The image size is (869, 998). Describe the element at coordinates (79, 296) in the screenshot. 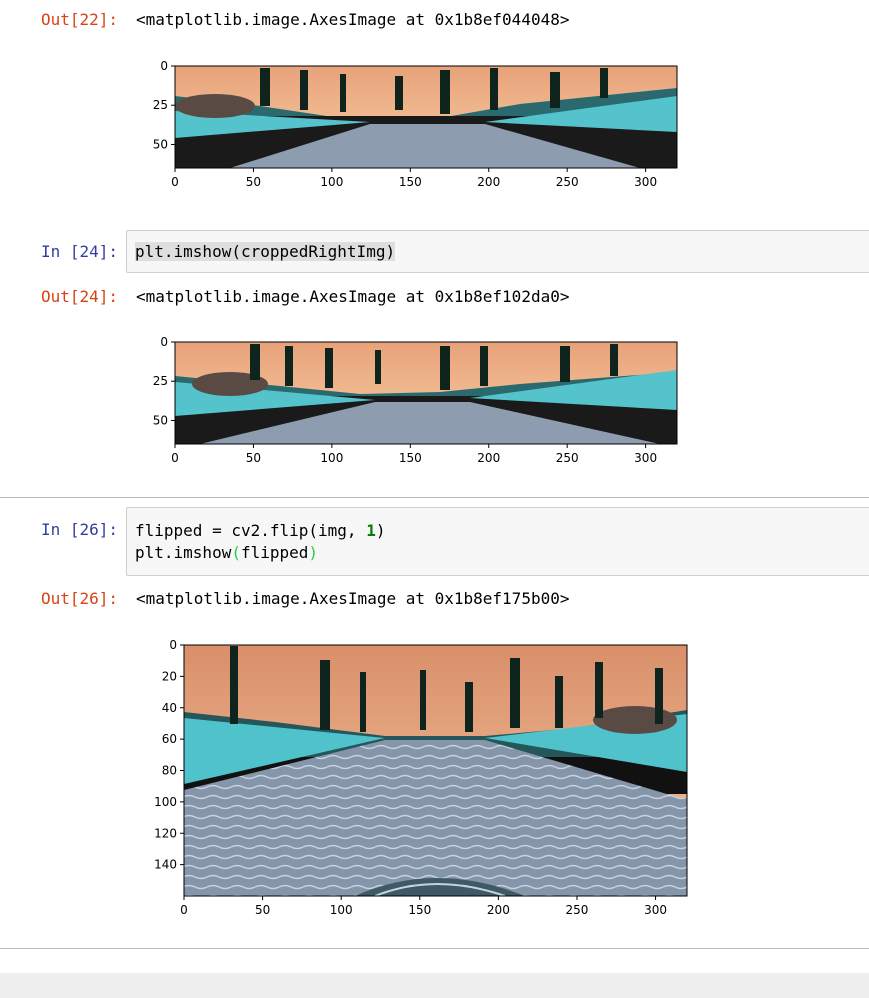

I see `output-prompt-24: Out[24]:` at that location.